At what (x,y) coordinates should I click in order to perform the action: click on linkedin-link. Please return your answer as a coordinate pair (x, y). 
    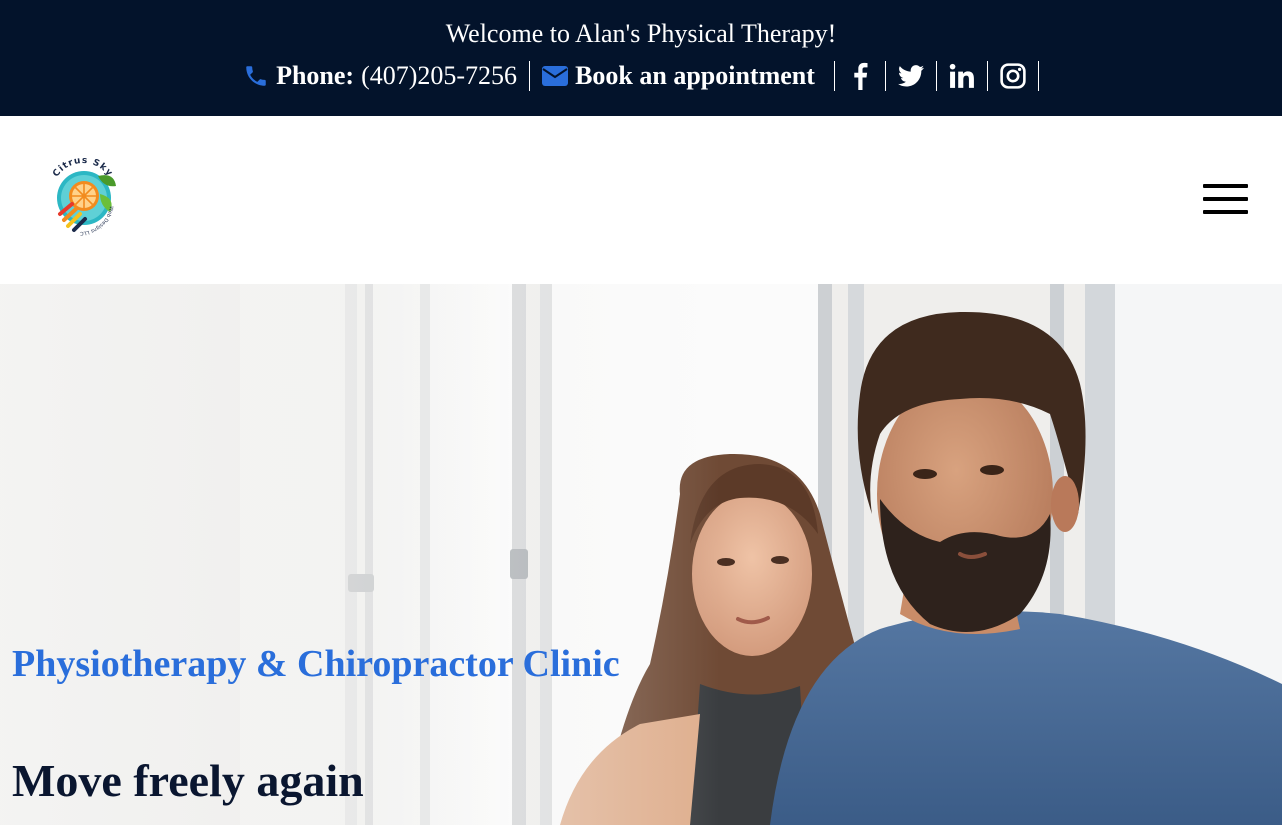
    Looking at the image, I should click on (962, 76).